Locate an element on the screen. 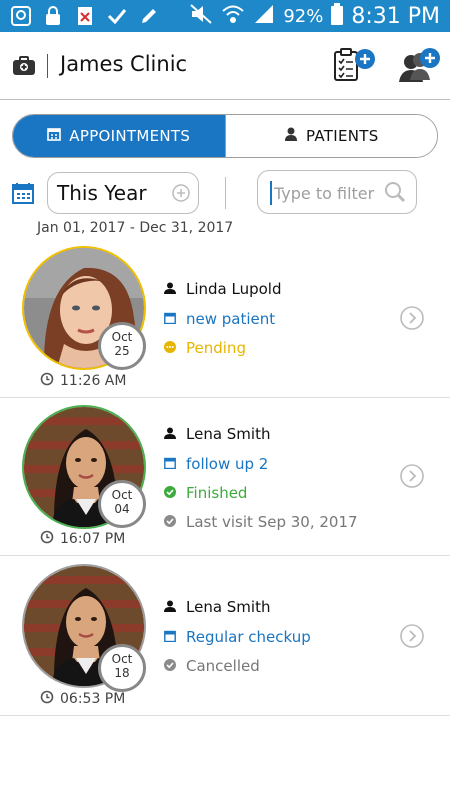  appointment-type: follow up 2 is located at coordinates (216, 464).